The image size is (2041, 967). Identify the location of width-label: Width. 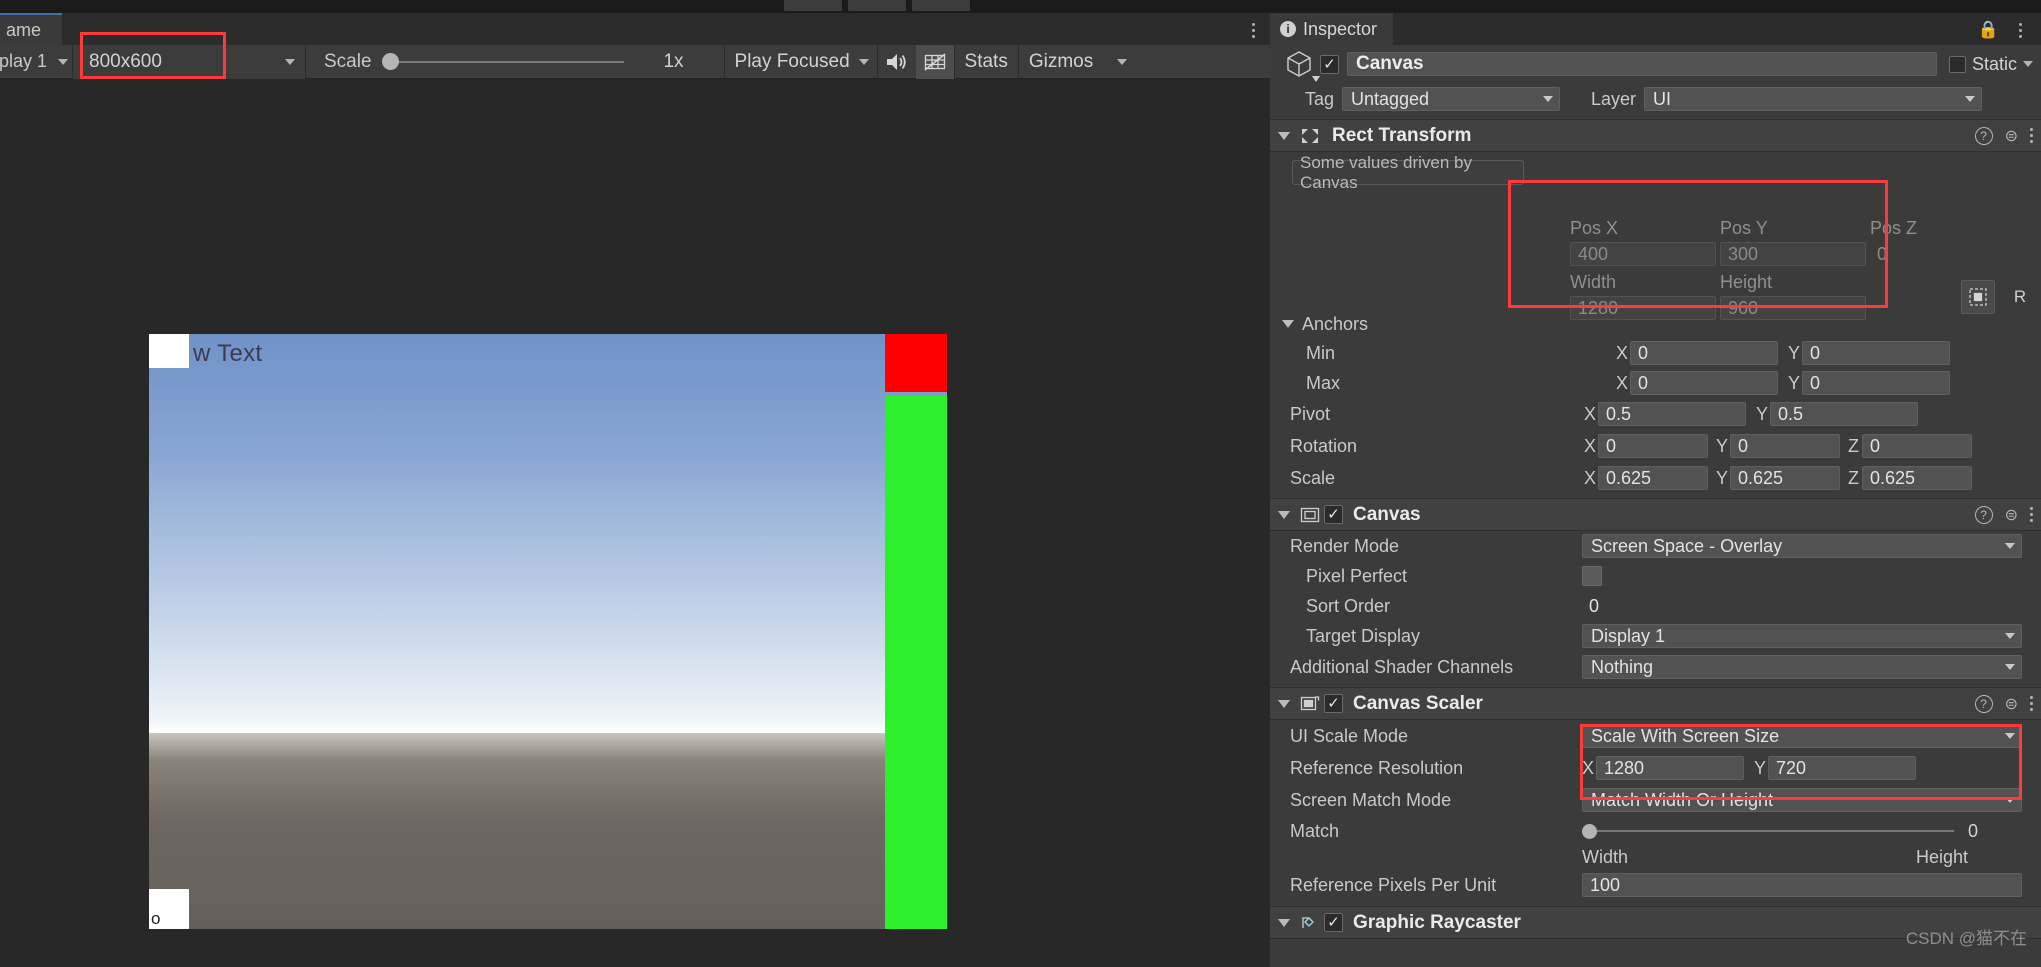
(1593, 282).